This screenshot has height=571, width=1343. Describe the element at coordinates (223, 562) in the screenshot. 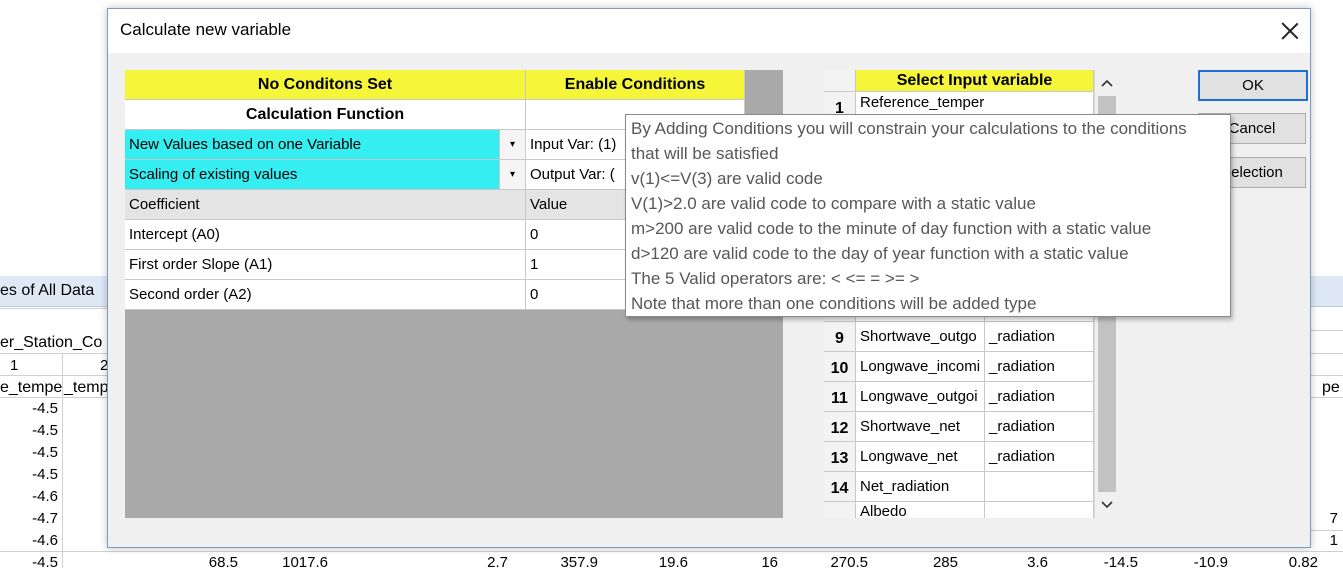

I see `bg-cell: 68.5` at that location.